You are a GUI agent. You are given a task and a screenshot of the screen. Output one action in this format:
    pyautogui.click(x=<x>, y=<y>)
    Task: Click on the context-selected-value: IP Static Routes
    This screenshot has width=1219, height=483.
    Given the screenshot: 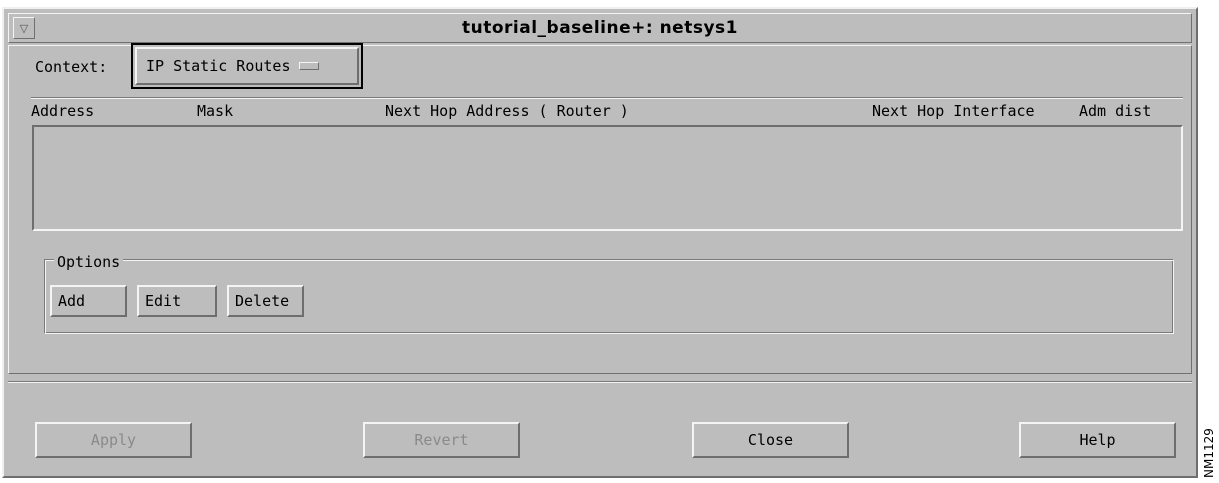 What is the action you would take?
    pyautogui.click(x=218, y=66)
    